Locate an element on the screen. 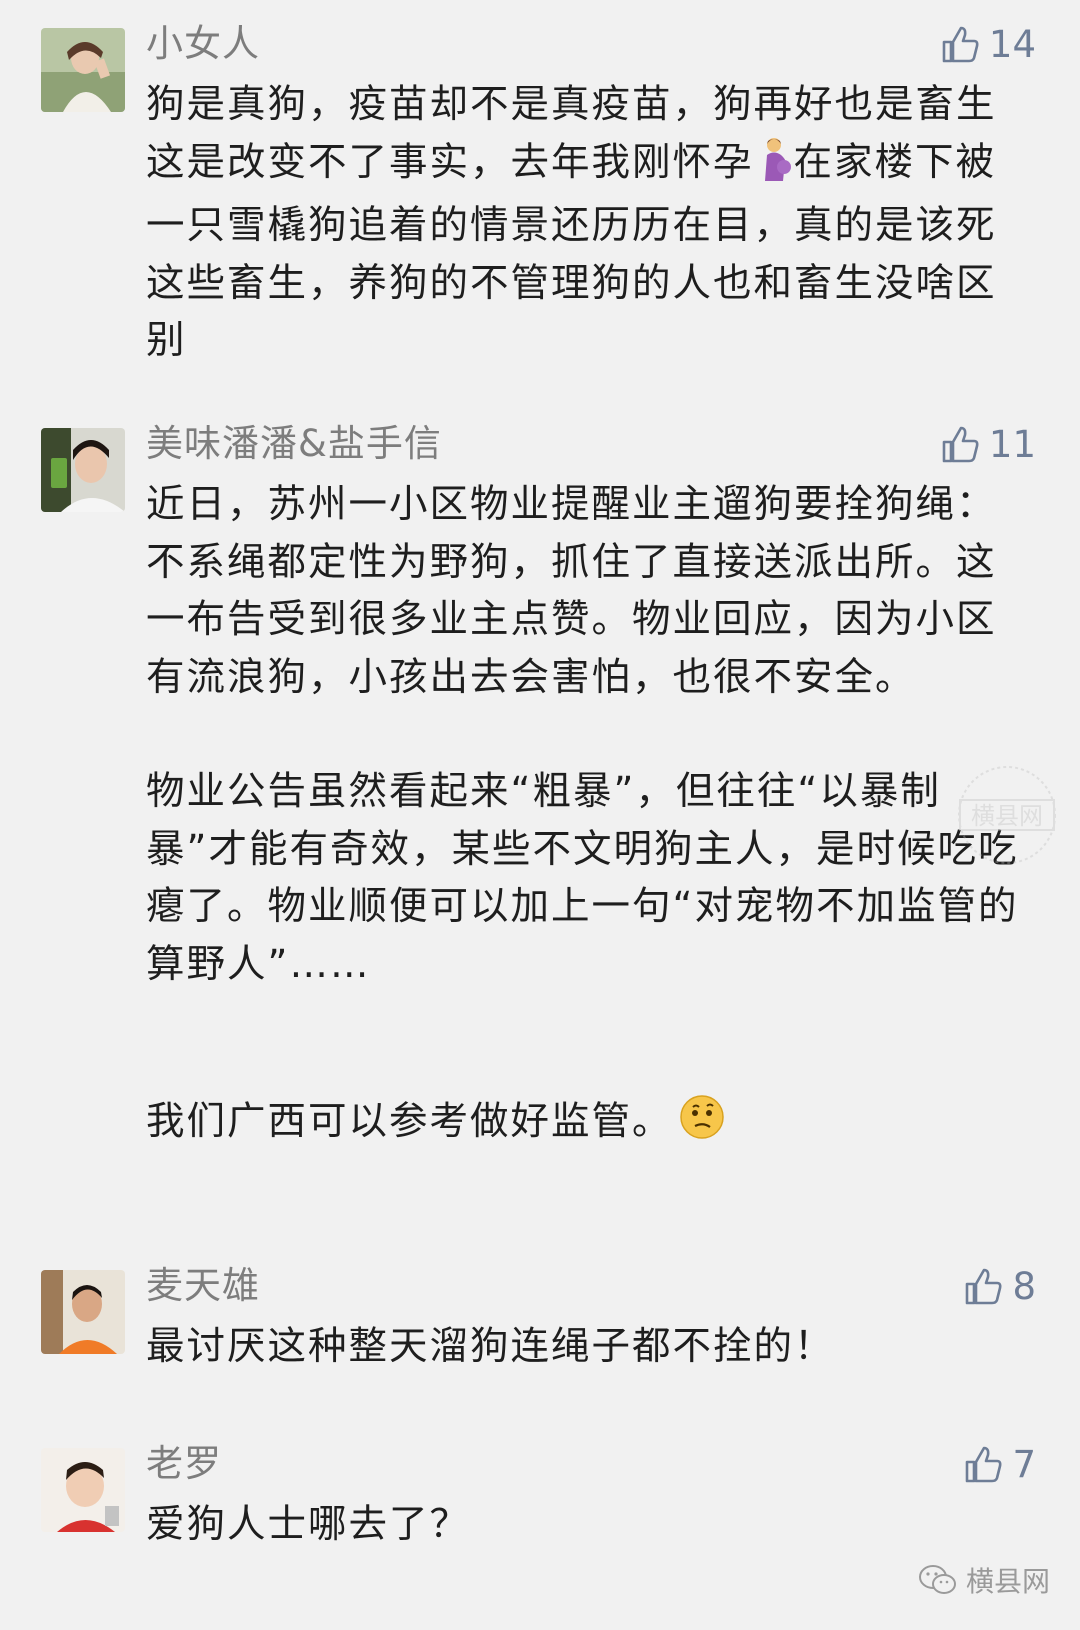 The height and width of the screenshot is (1630, 1080). comment-text: 最讨厌这种整天溜狗连绳子都不拴的！ is located at coordinates (590, 1347).